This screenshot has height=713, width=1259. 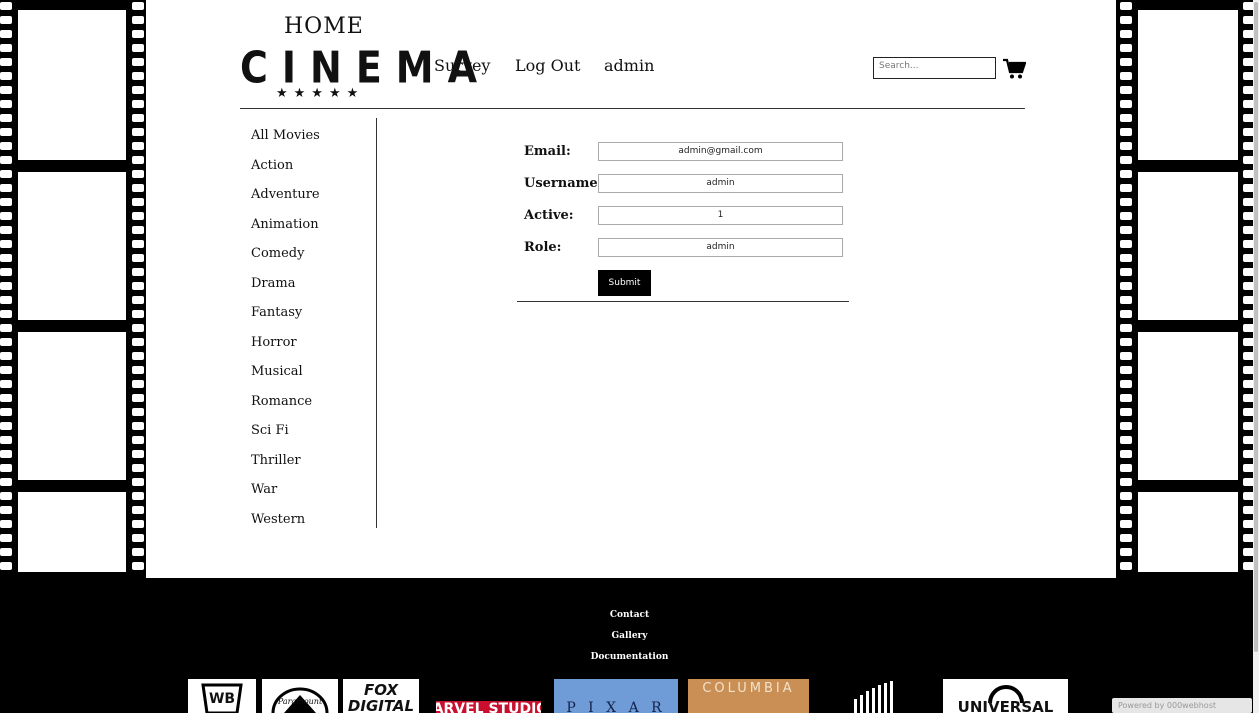 I want to click on role-field: admin, so click(x=720, y=247).